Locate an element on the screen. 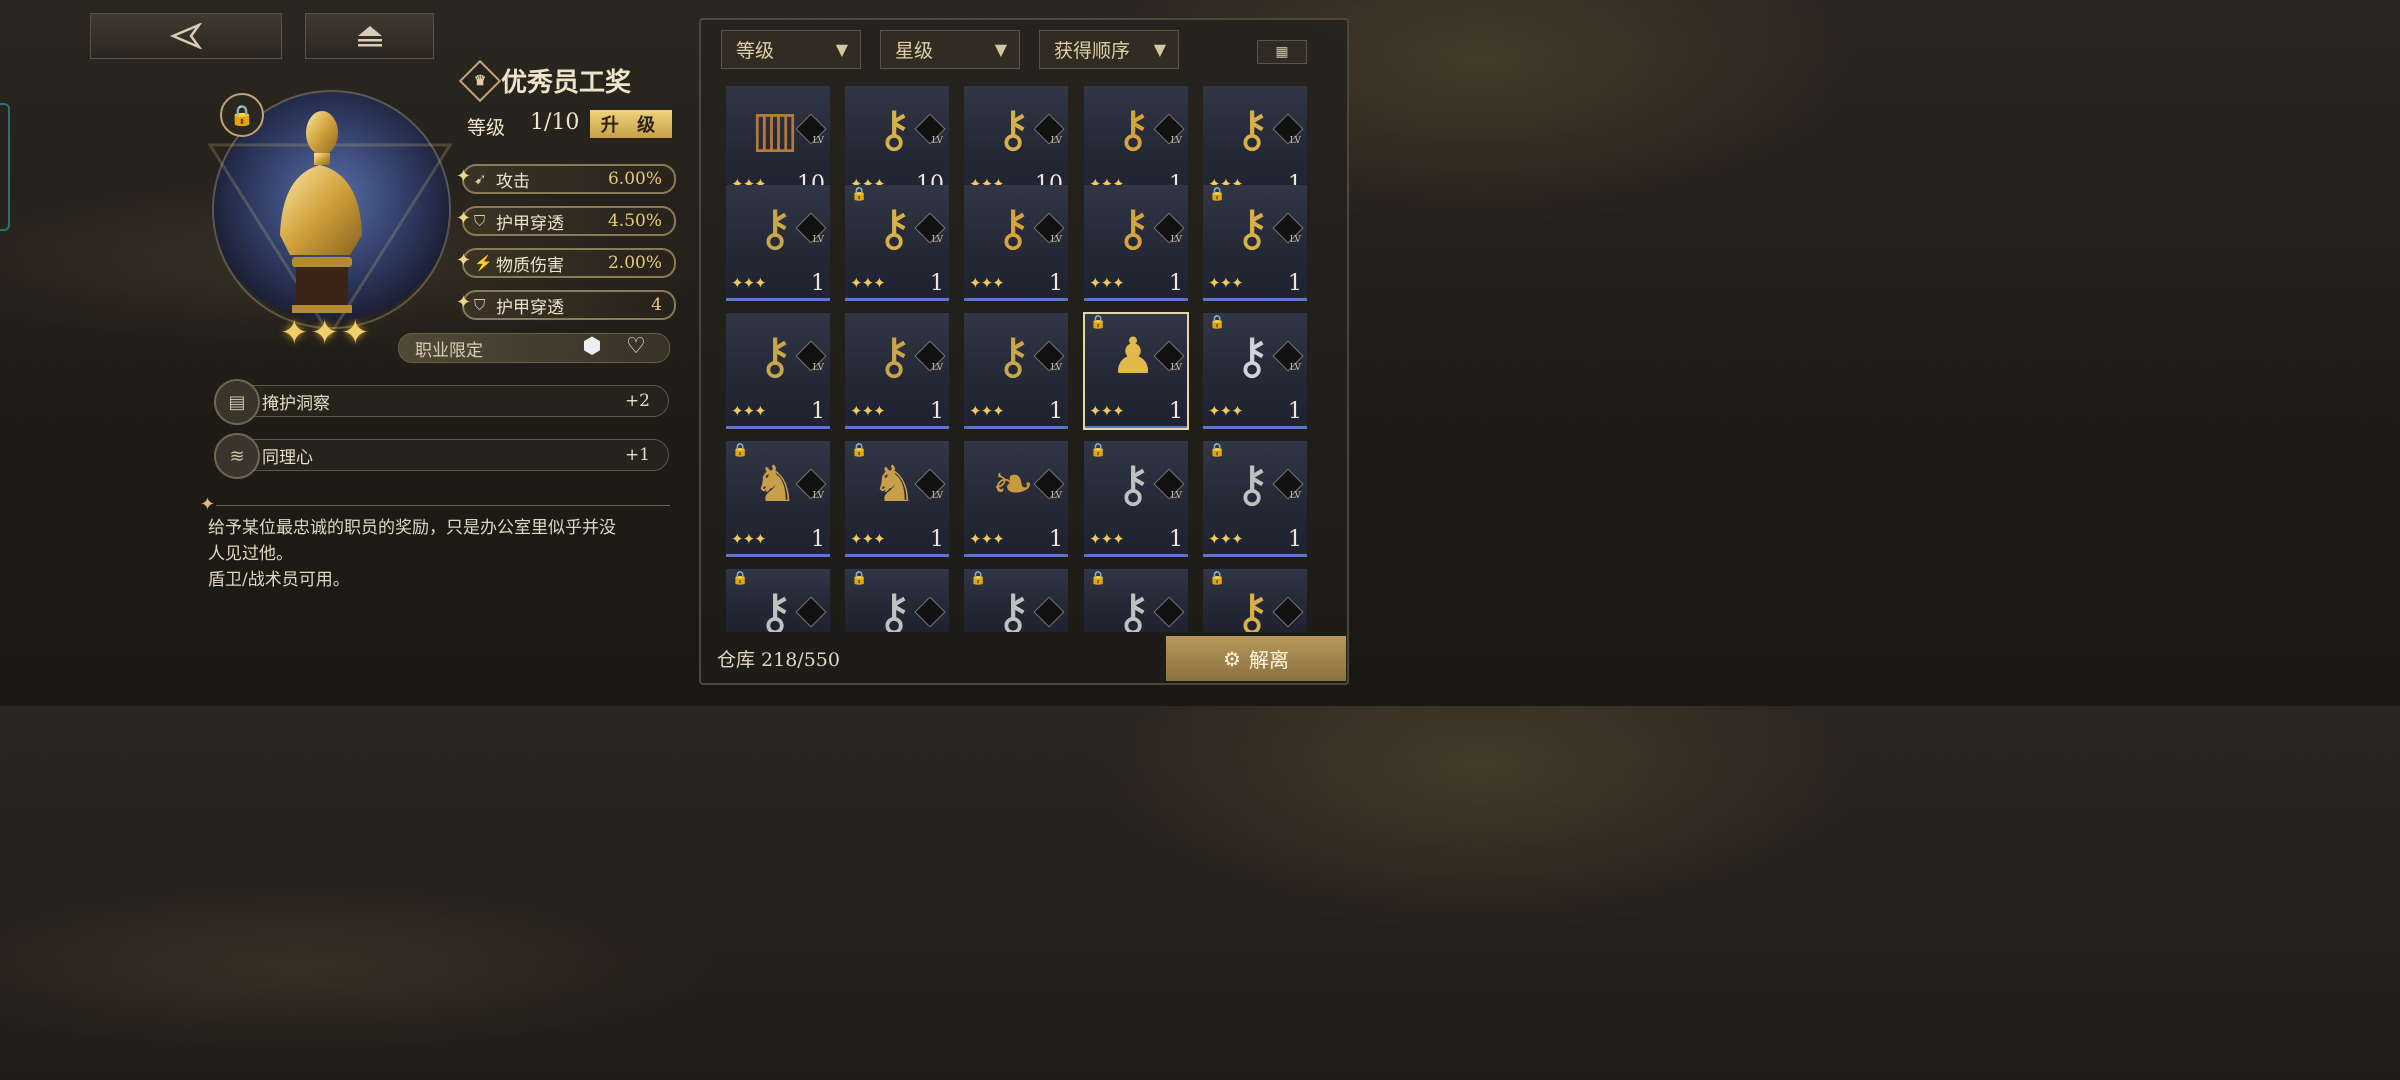 The width and height of the screenshot is (2400, 1080). stat-row: ✦ ⛉ 护甲穿透 4 is located at coordinates (566, 305).